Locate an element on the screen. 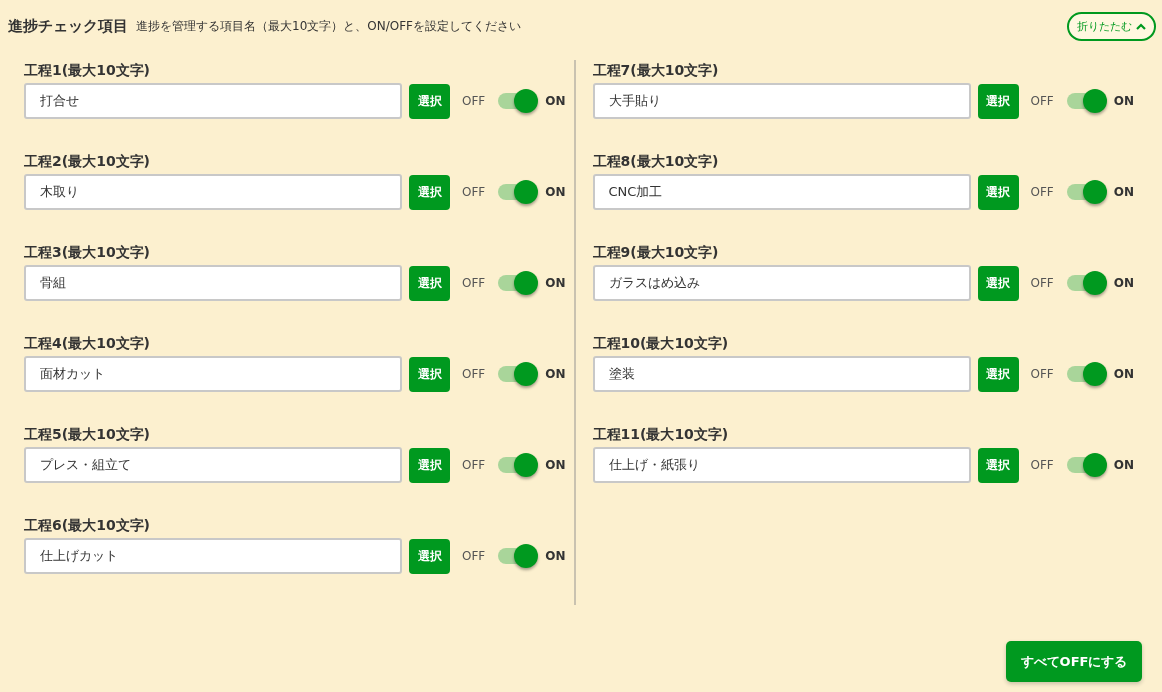 The image size is (1162, 692). chevron-up-icon is located at coordinates (1141, 26).